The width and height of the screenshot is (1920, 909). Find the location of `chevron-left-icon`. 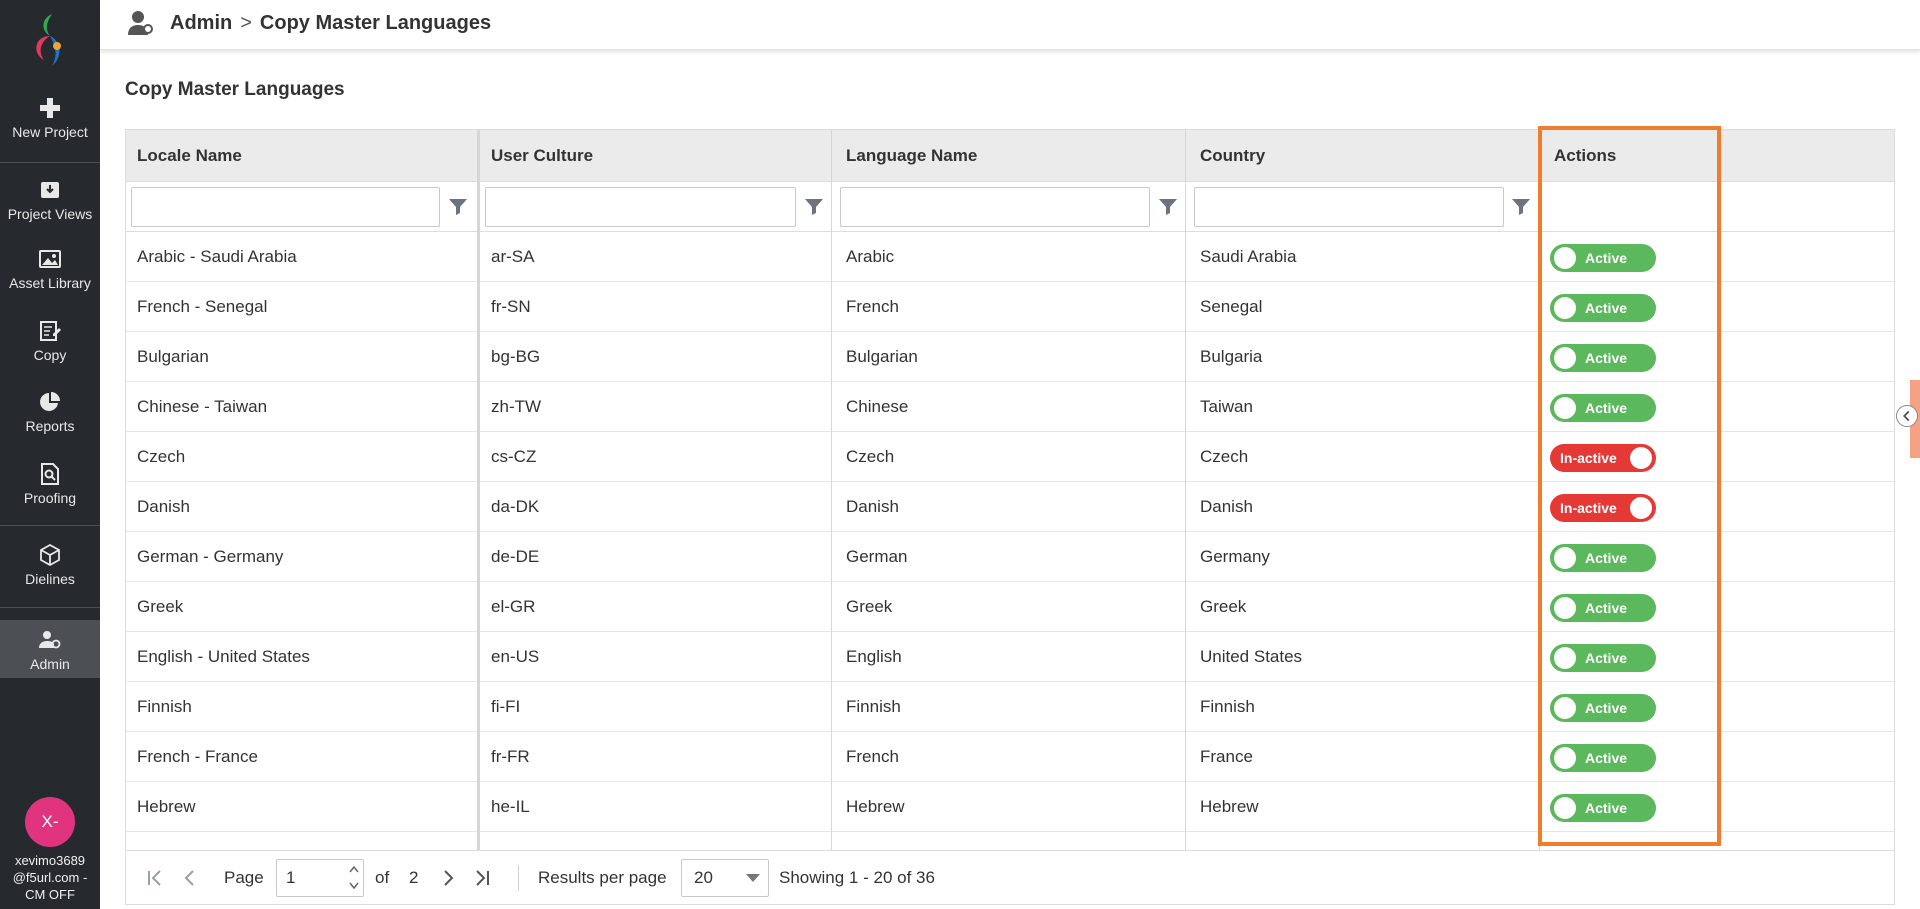

chevron-left-icon is located at coordinates (1907, 416).